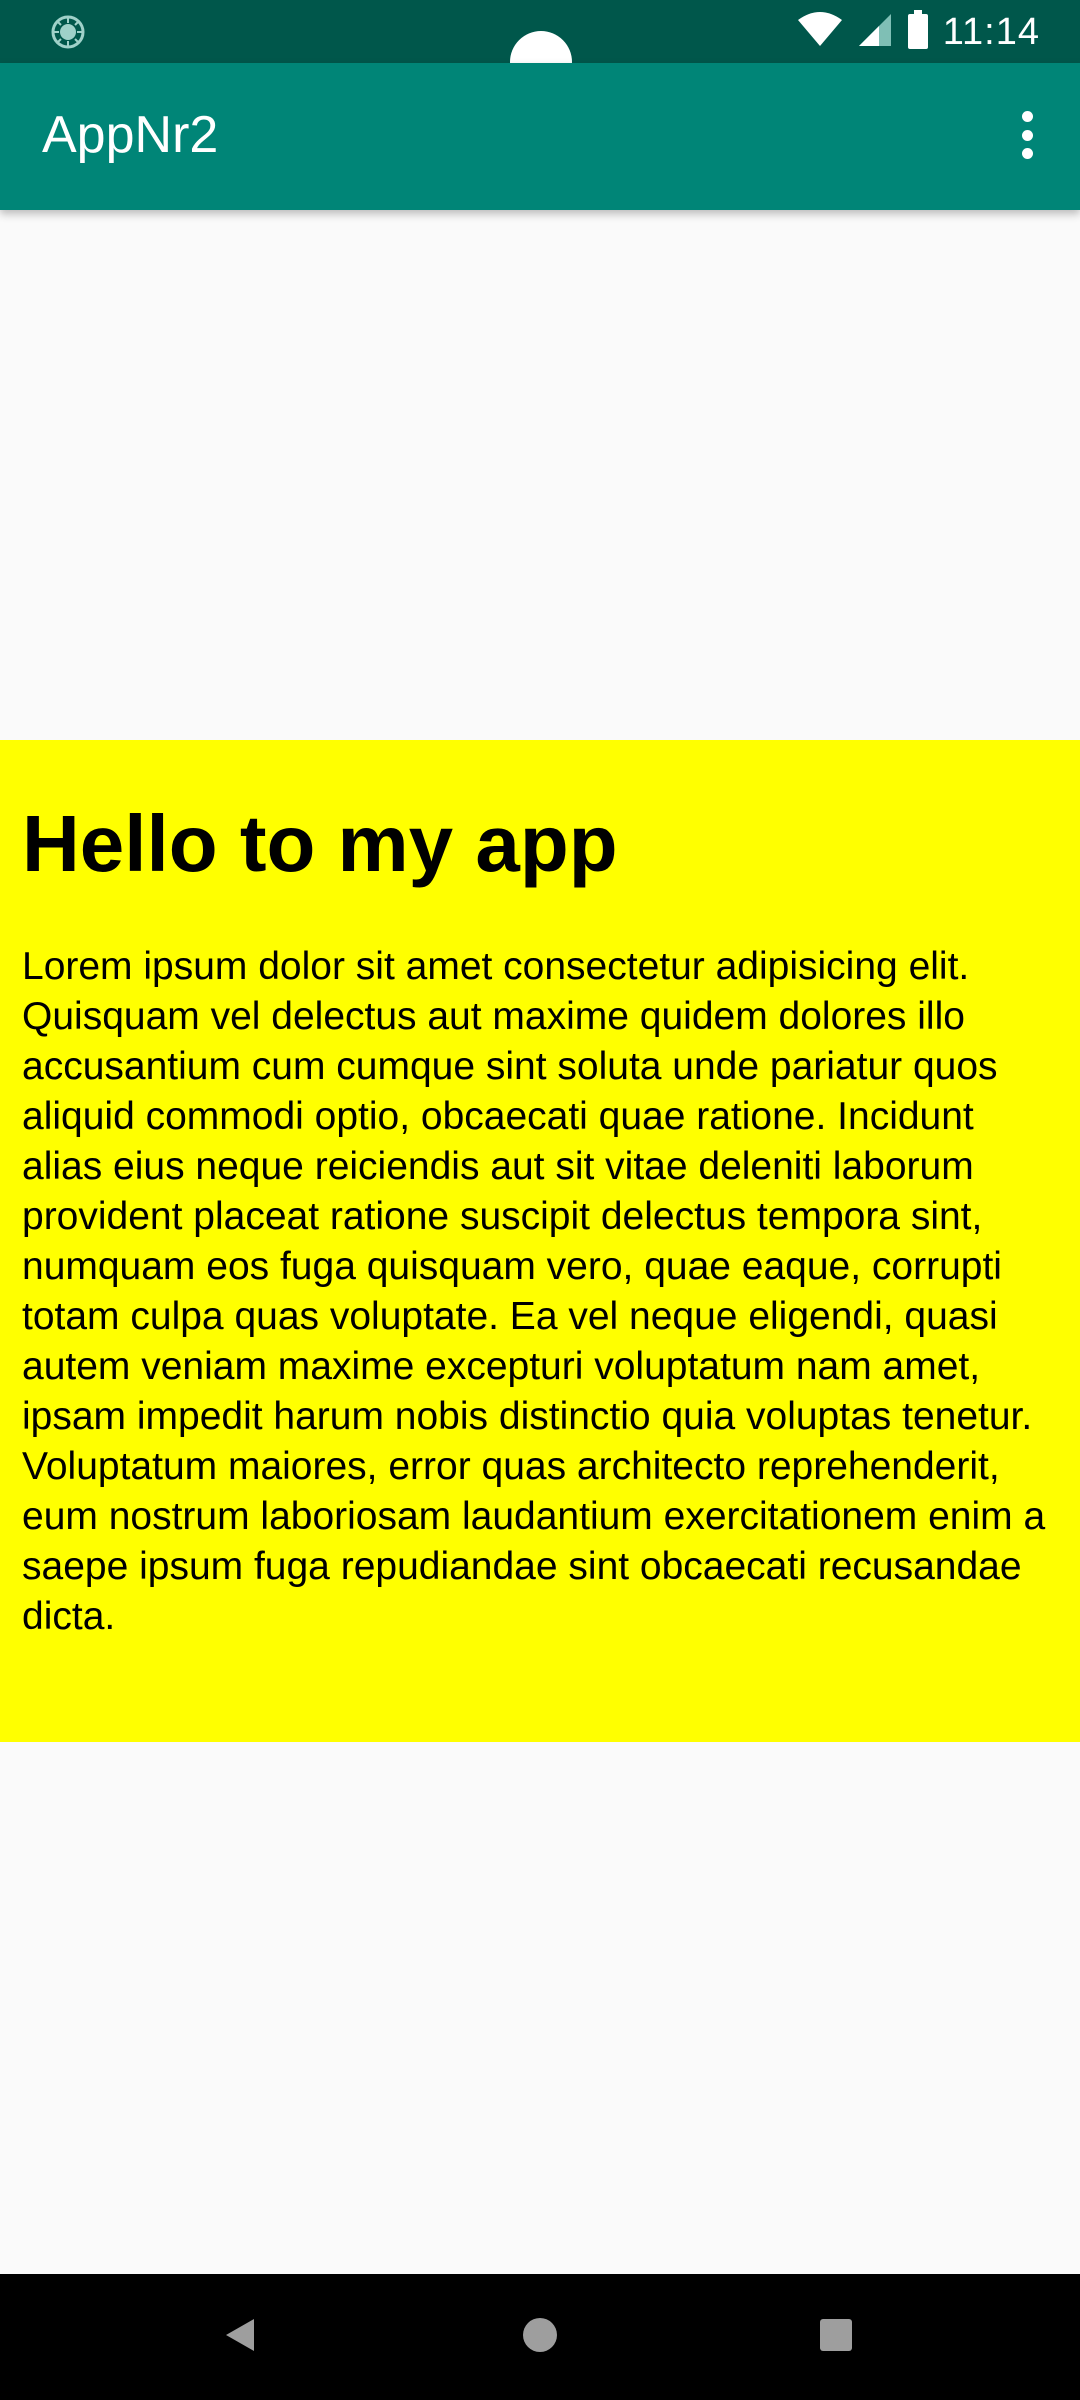  I want to click on sync-icon, so click(68, 32).